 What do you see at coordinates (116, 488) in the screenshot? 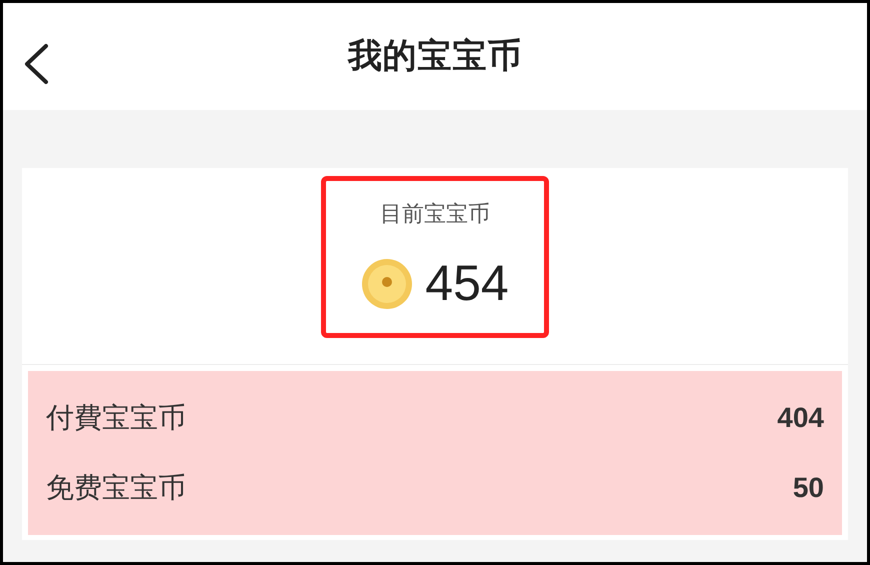
I see `row-label: 免费宝宝币` at bounding box center [116, 488].